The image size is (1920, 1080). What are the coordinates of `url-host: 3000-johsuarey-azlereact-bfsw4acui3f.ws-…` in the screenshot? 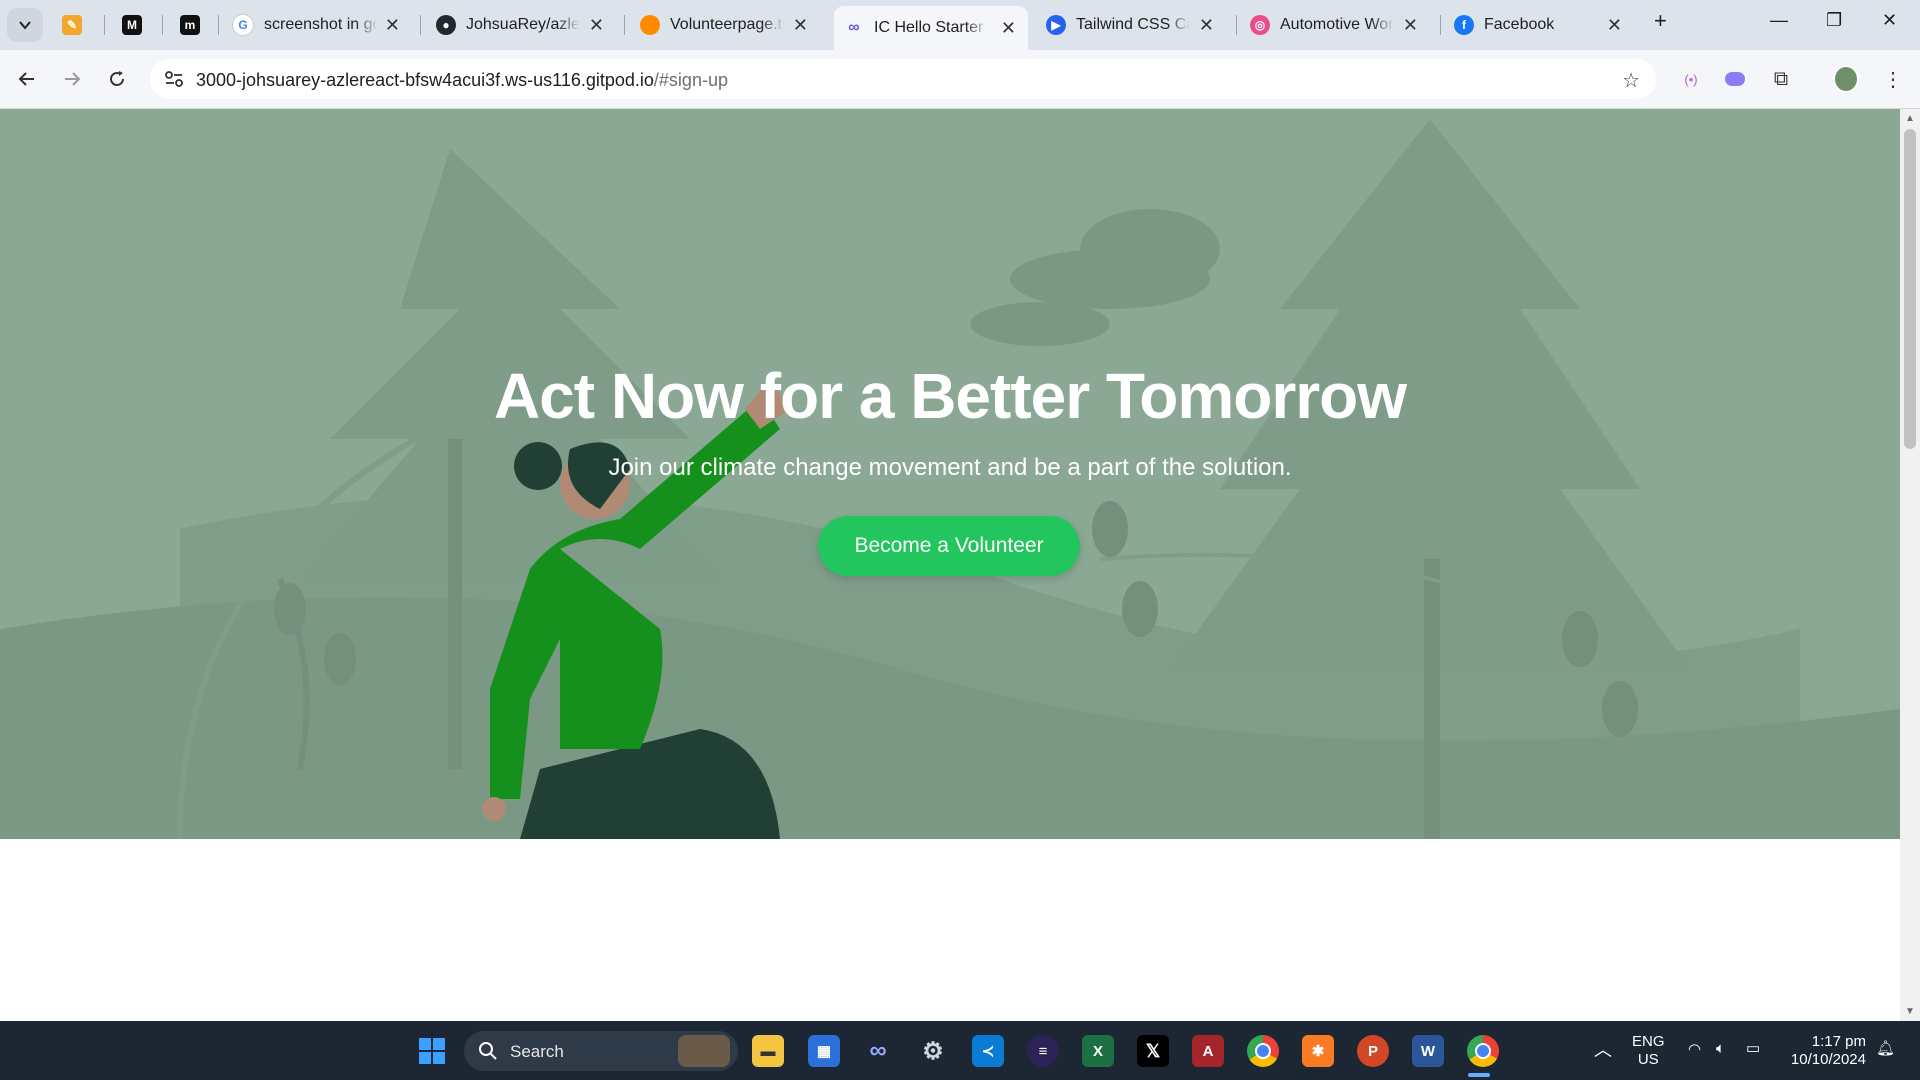 It's located at (425, 80).